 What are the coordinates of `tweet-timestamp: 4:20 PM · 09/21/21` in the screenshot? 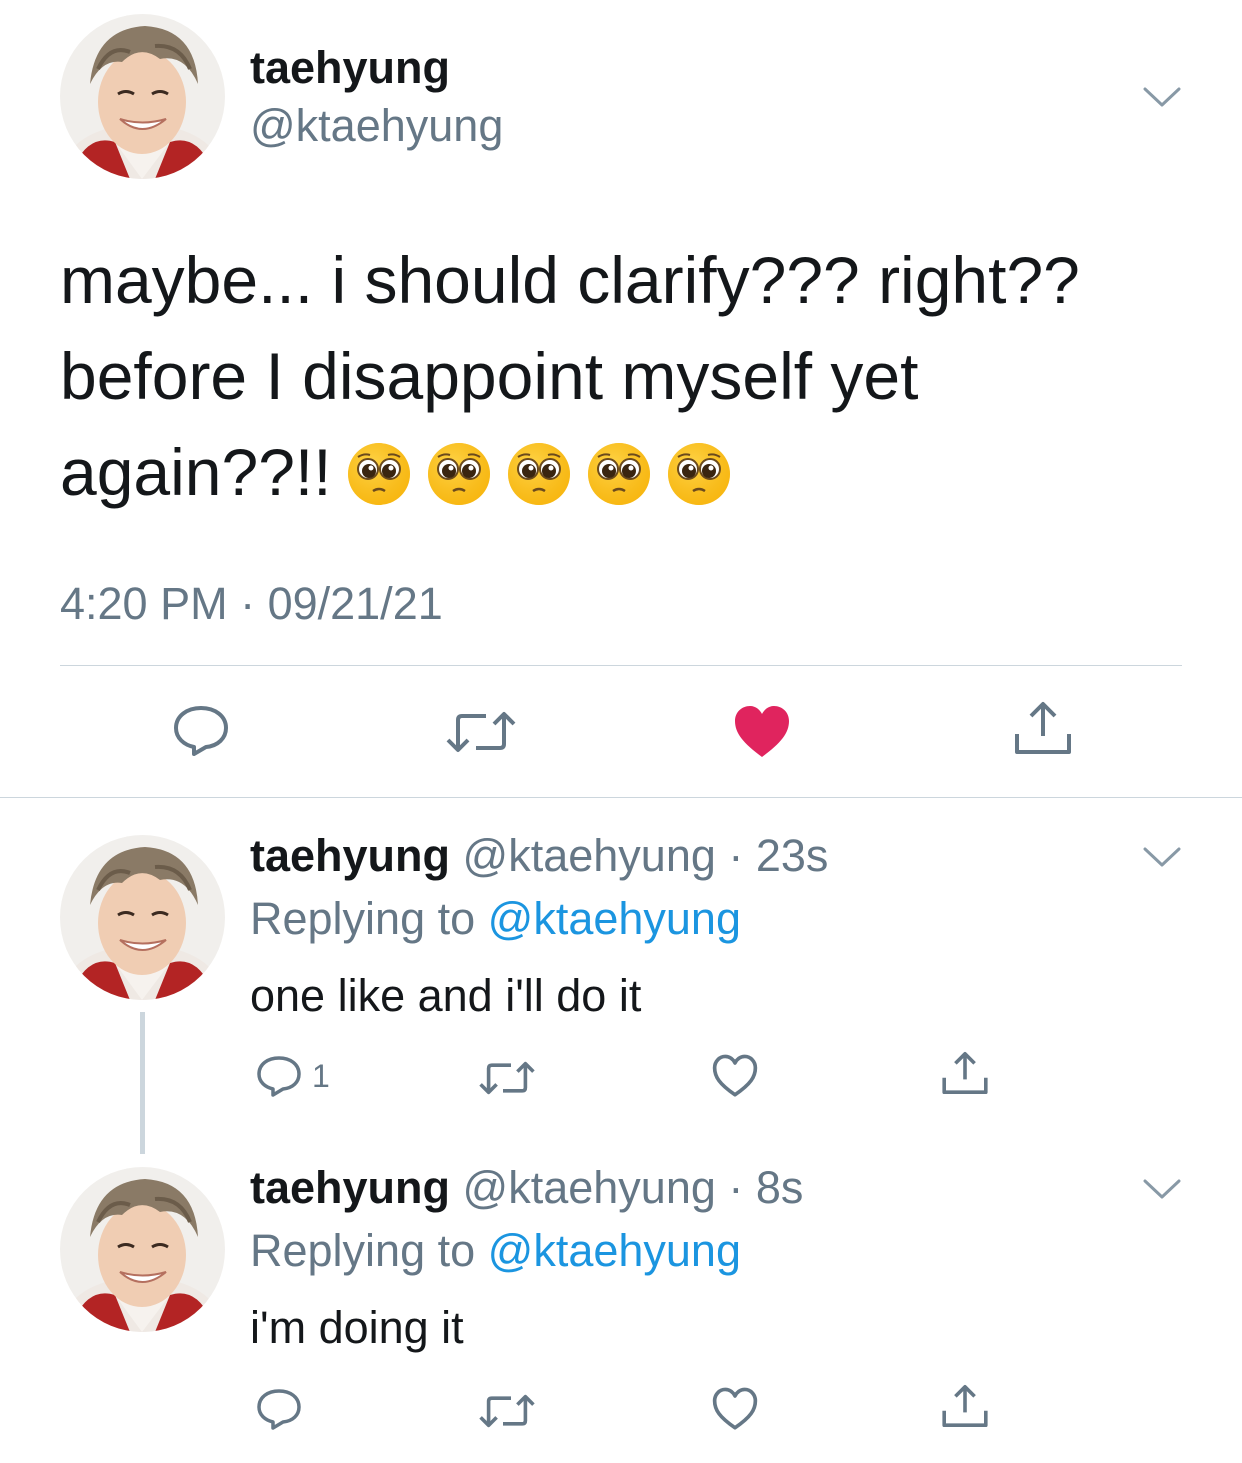 It's located at (251, 604).